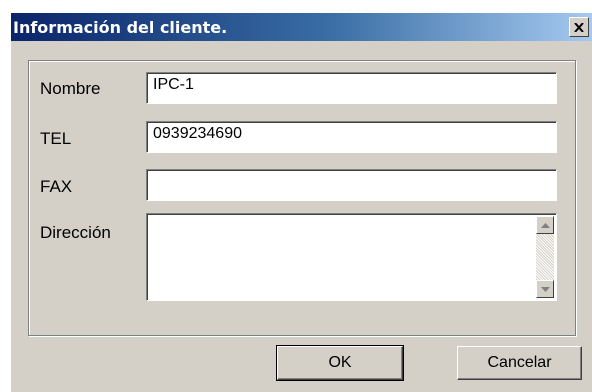 Image resolution: width=592 pixels, height=392 pixels. I want to click on direccion-label: Dirección, so click(75, 232).